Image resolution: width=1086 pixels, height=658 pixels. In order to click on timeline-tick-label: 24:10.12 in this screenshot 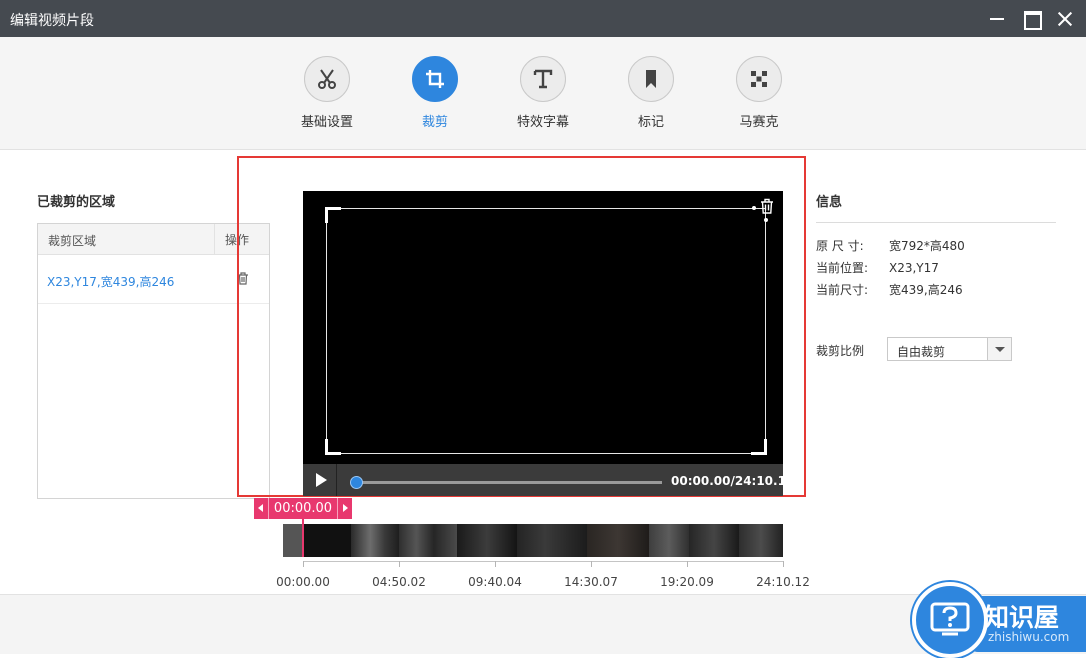, I will do `click(783, 582)`.